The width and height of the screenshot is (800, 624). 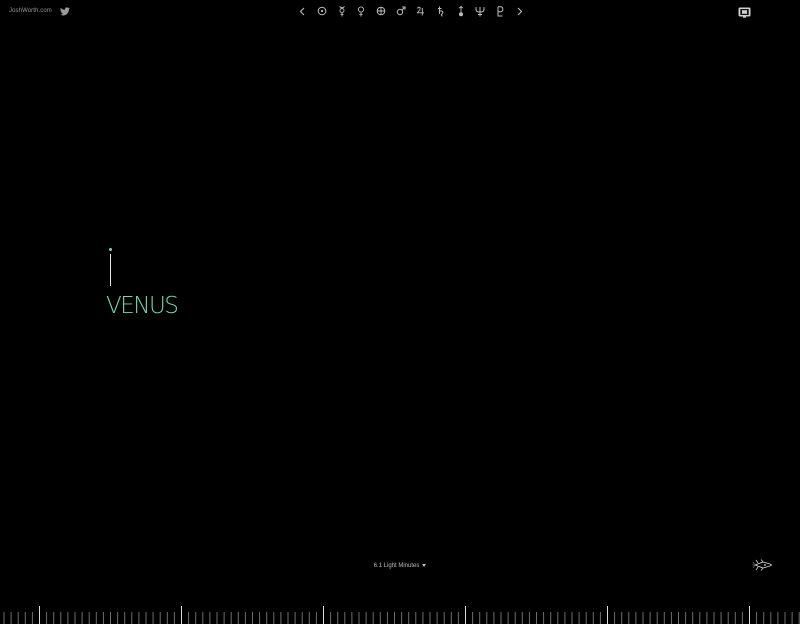 I want to click on venus-icon, so click(x=361, y=11).